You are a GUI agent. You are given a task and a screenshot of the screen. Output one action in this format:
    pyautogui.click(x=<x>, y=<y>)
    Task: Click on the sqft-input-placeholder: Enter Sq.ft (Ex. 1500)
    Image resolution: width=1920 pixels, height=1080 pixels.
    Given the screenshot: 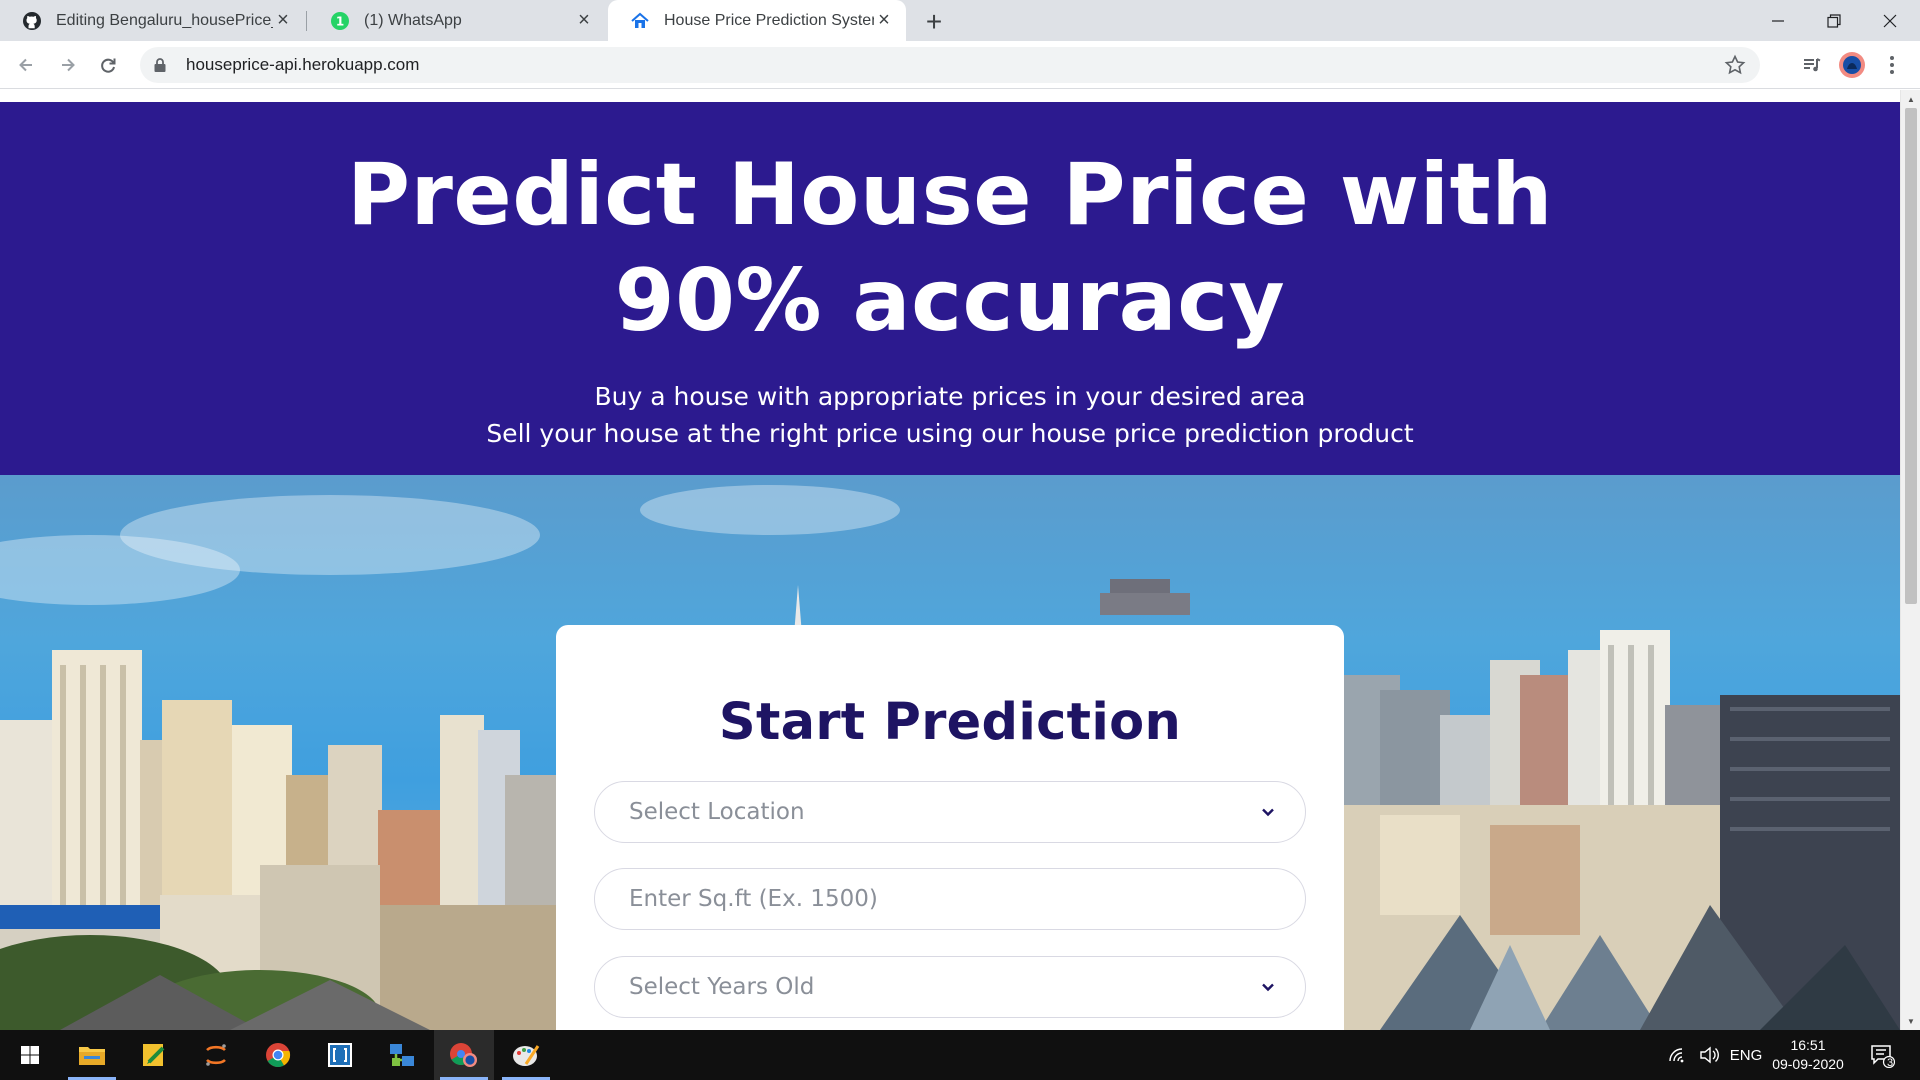 What is the action you would take?
    pyautogui.click(x=753, y=899)
    